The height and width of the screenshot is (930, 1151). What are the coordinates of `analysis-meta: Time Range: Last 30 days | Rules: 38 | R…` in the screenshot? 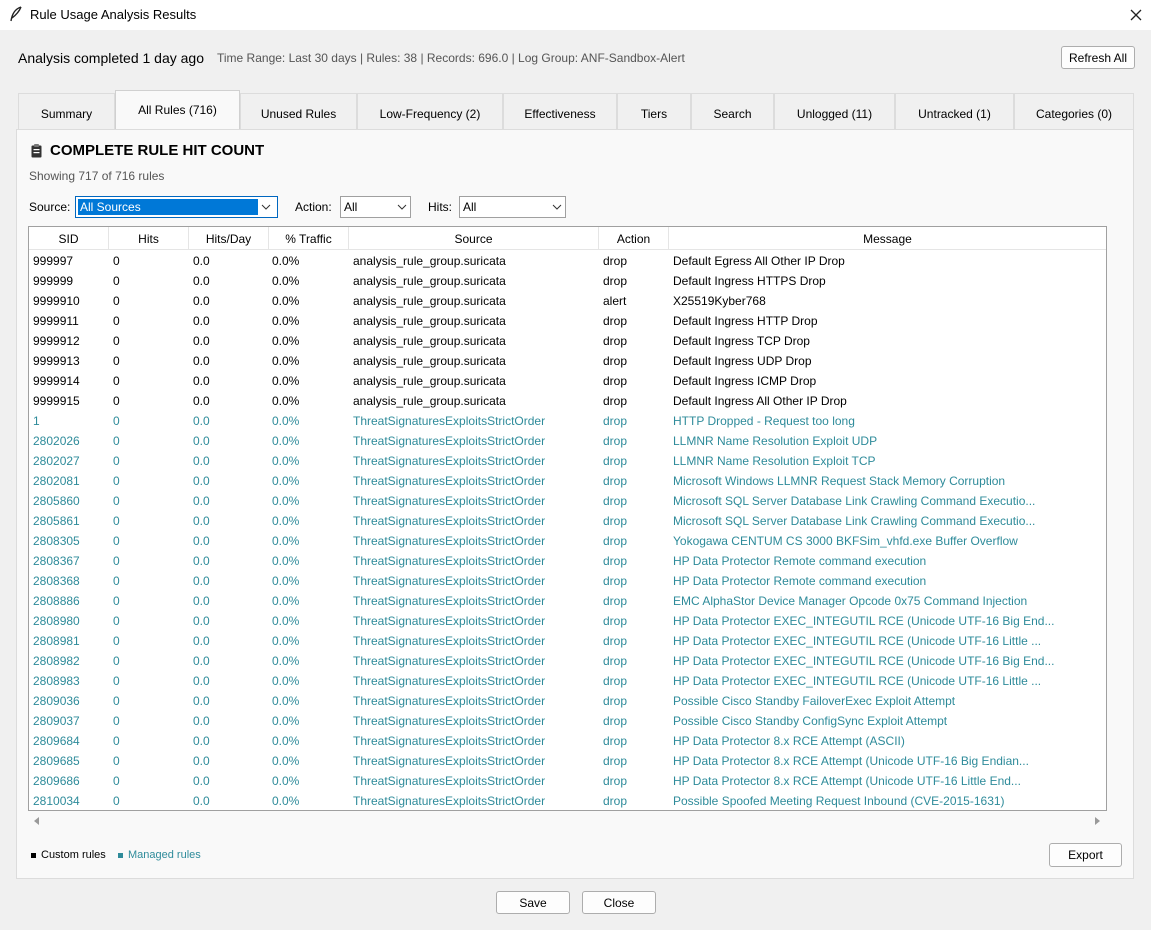 It's located at (451, 58).